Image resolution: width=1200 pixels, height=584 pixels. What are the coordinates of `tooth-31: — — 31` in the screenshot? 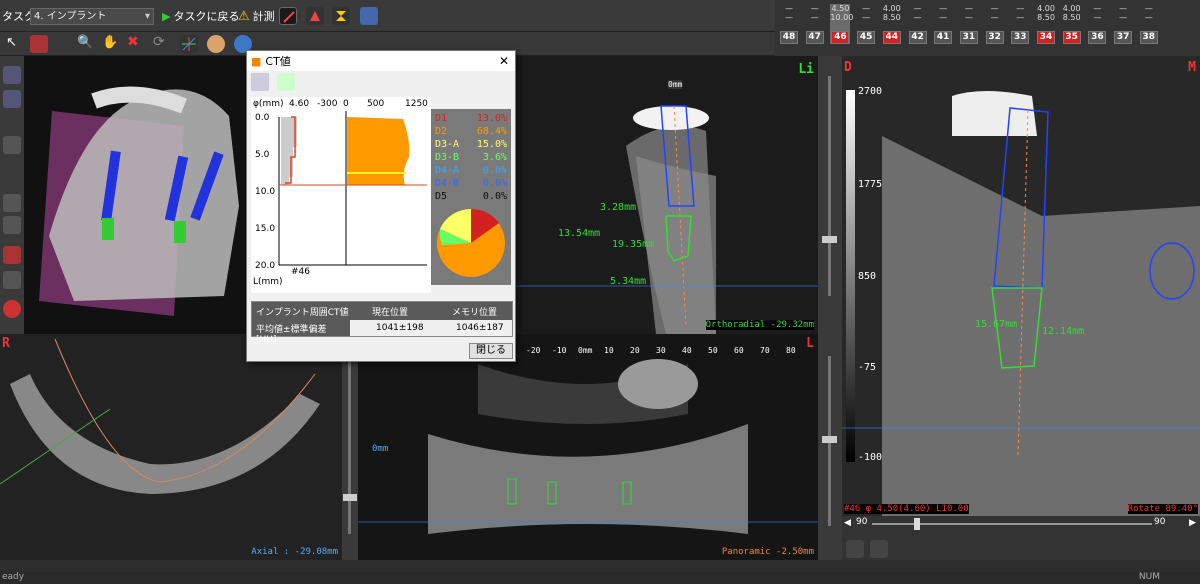 It's located at (969, 24).